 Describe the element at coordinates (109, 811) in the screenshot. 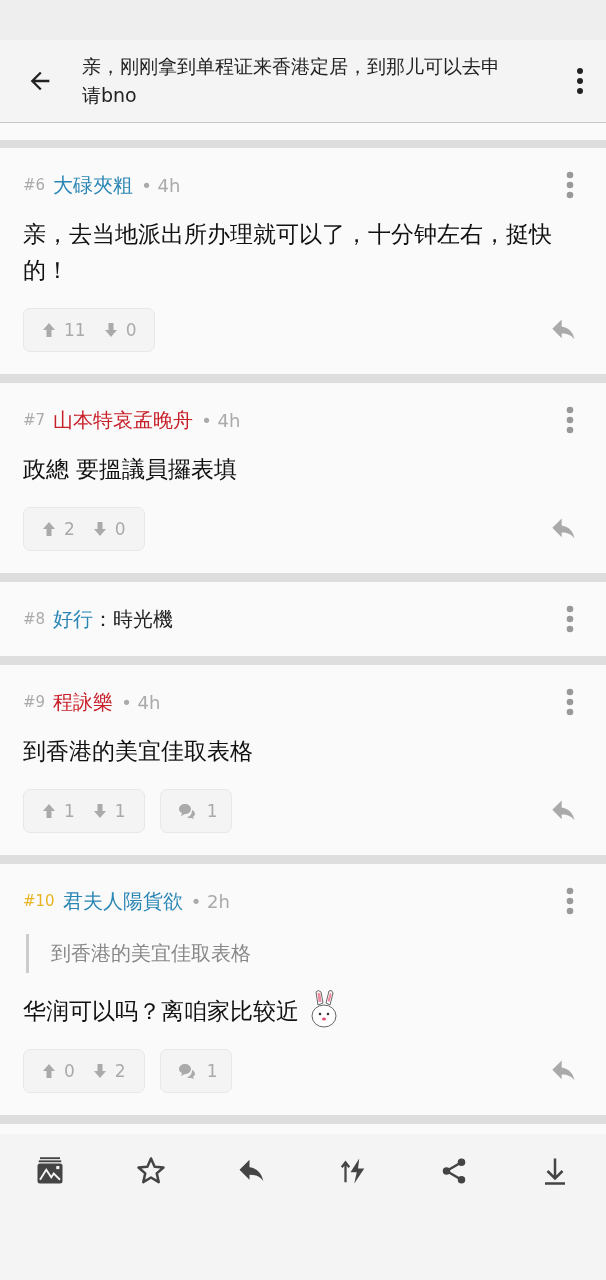

I see `downvote-button: 1` at that location.